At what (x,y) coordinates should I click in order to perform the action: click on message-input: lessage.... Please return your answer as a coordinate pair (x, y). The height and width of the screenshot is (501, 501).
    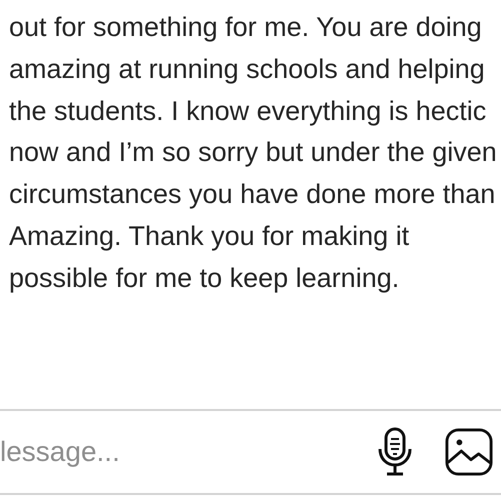
    Looking at the image, I should click on (188, 452).